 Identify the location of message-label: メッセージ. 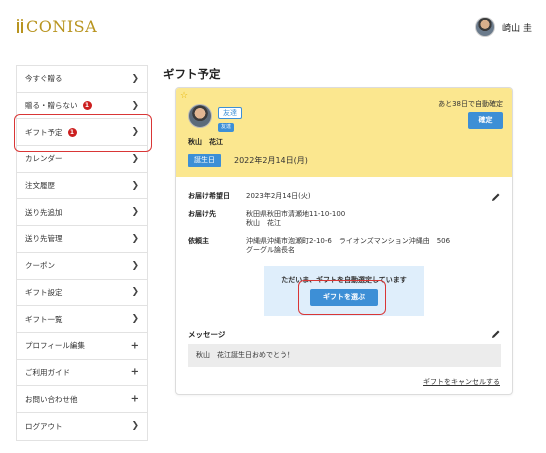
(207, 334).